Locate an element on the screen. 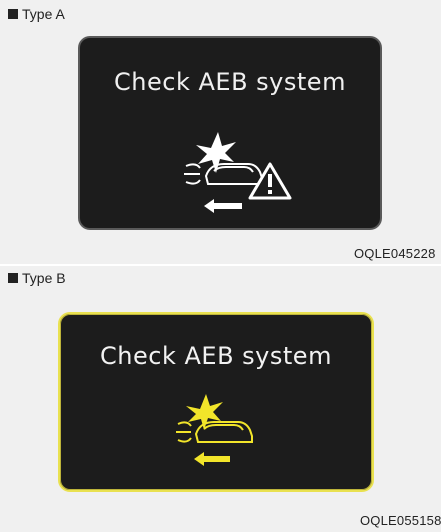  figure-code-b: OQLE055158 is located at coordinates (400, 520).